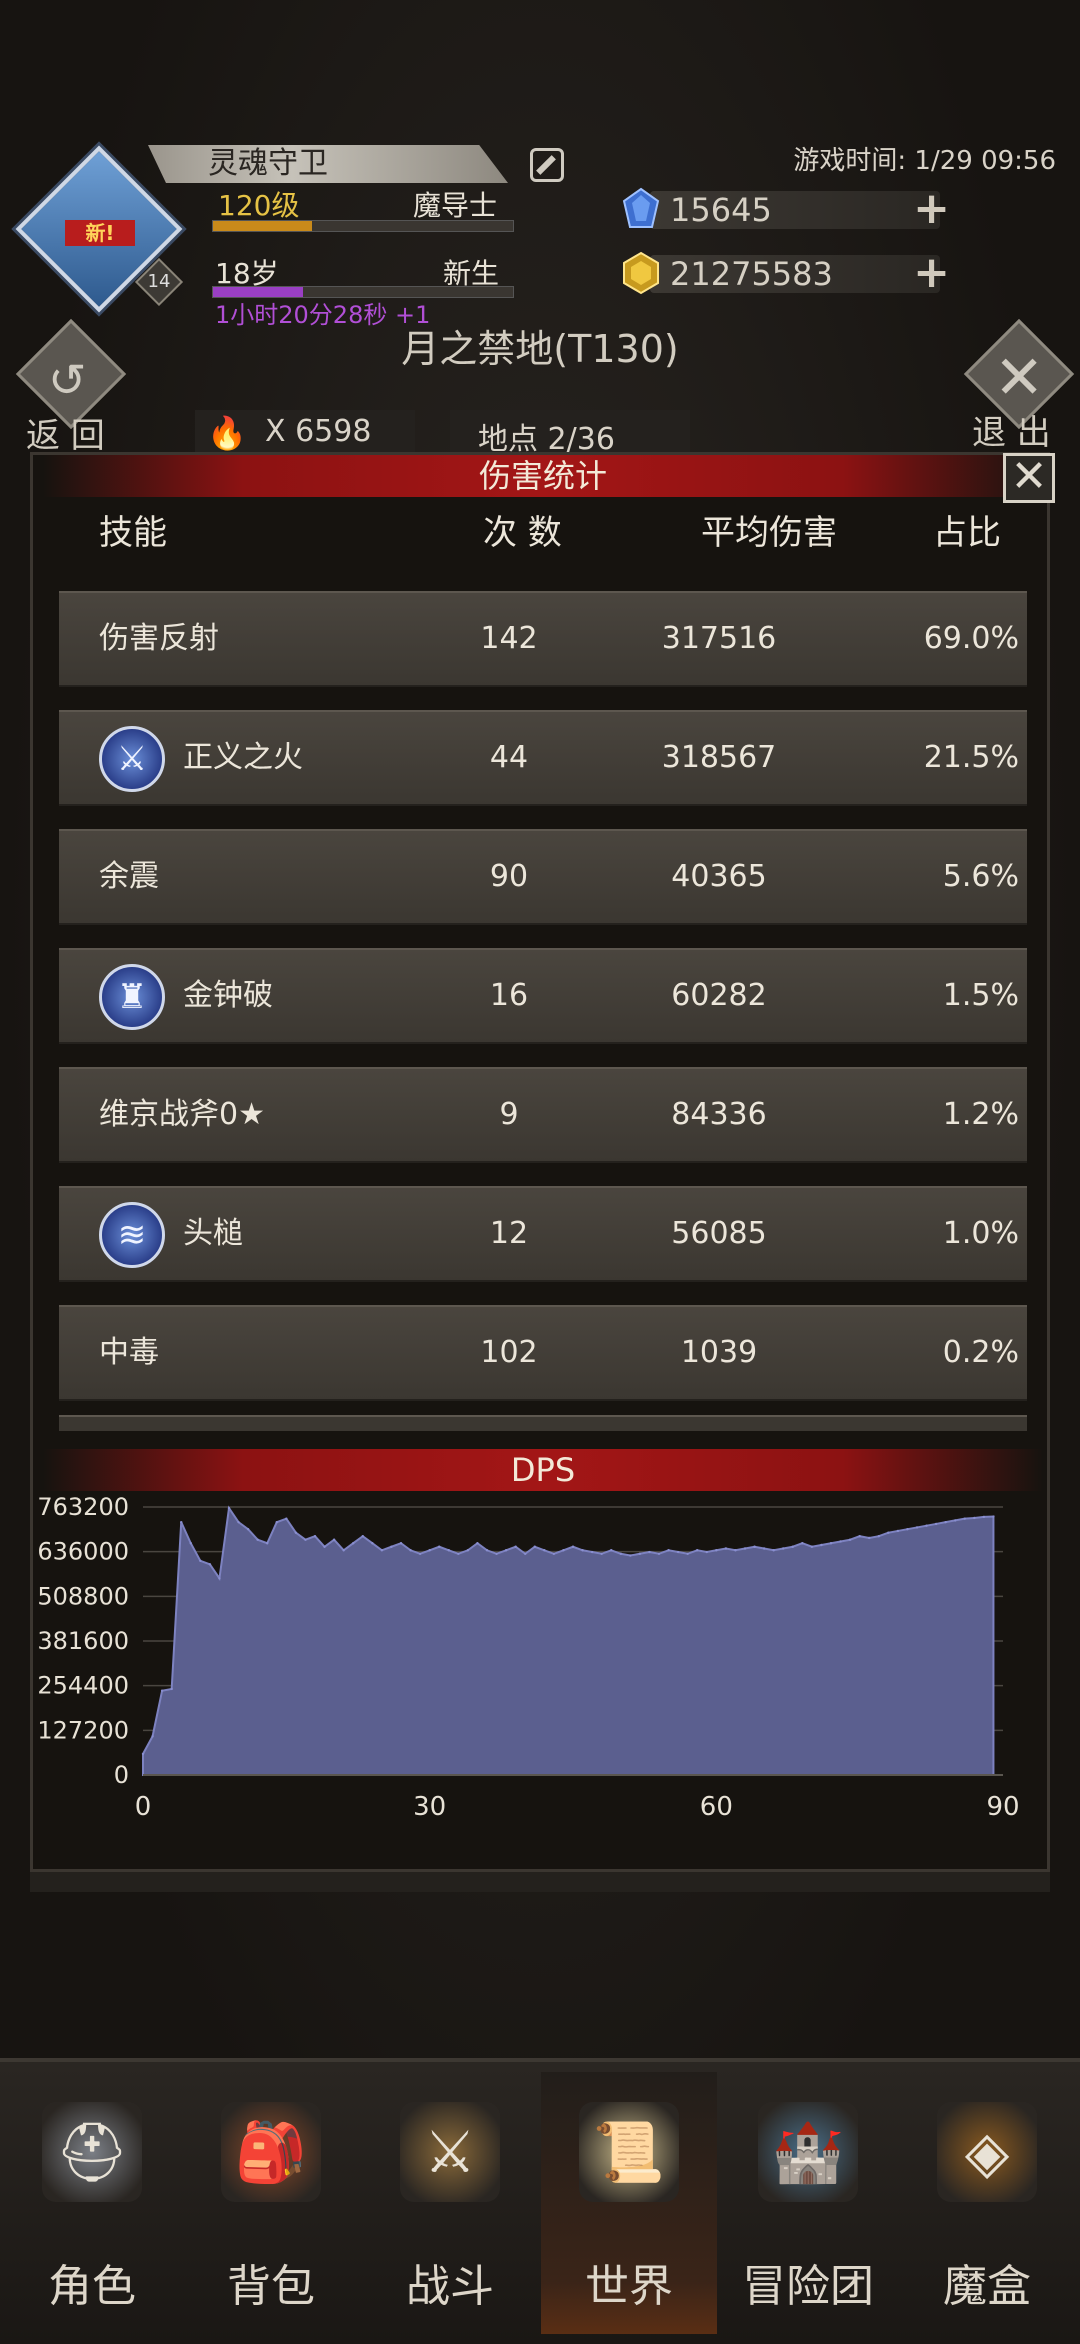 The width and height of the screenshot is (1080, 2344). Describe the element at coordinates (808, 2203) in the screenshot. I see `nav-item-4: 🏰 冒险团` at that location.